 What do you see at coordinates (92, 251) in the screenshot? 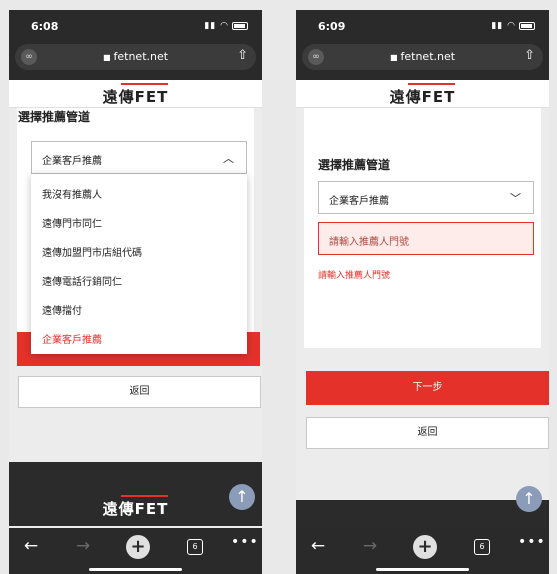
I see `dropdown-option-franchise-code: 遠傳加盟門市店組代碼` at bounding box center [92, 251].